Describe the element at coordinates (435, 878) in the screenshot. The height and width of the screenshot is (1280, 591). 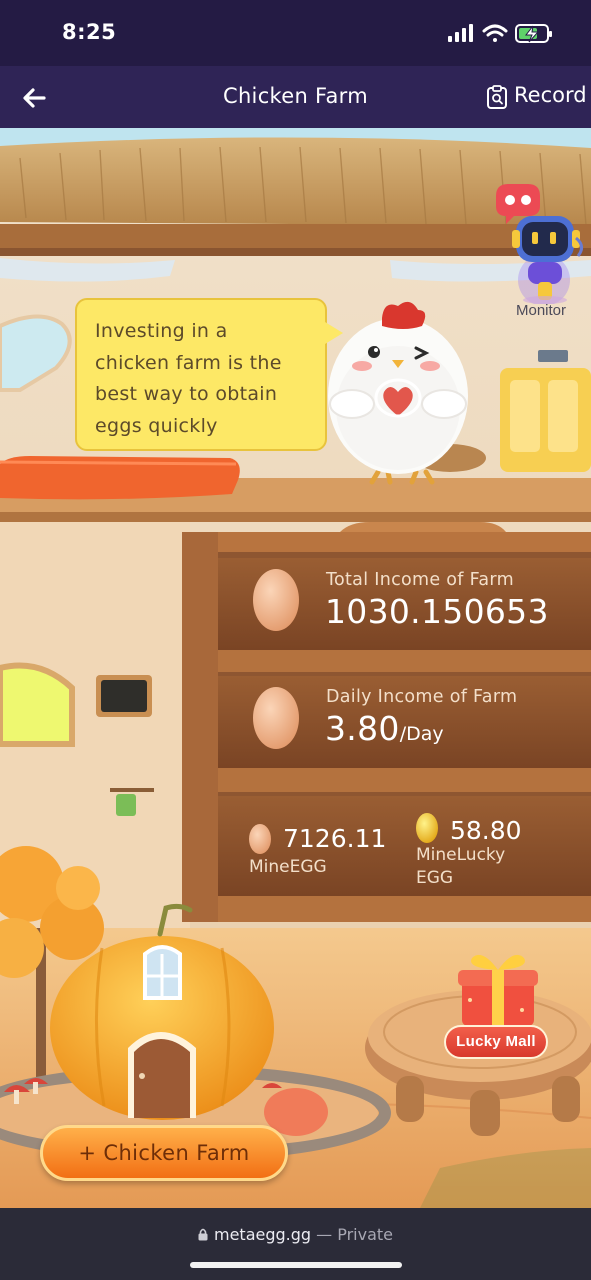
I see `mine-lucky-egg-label-line2: EGG` at that location.